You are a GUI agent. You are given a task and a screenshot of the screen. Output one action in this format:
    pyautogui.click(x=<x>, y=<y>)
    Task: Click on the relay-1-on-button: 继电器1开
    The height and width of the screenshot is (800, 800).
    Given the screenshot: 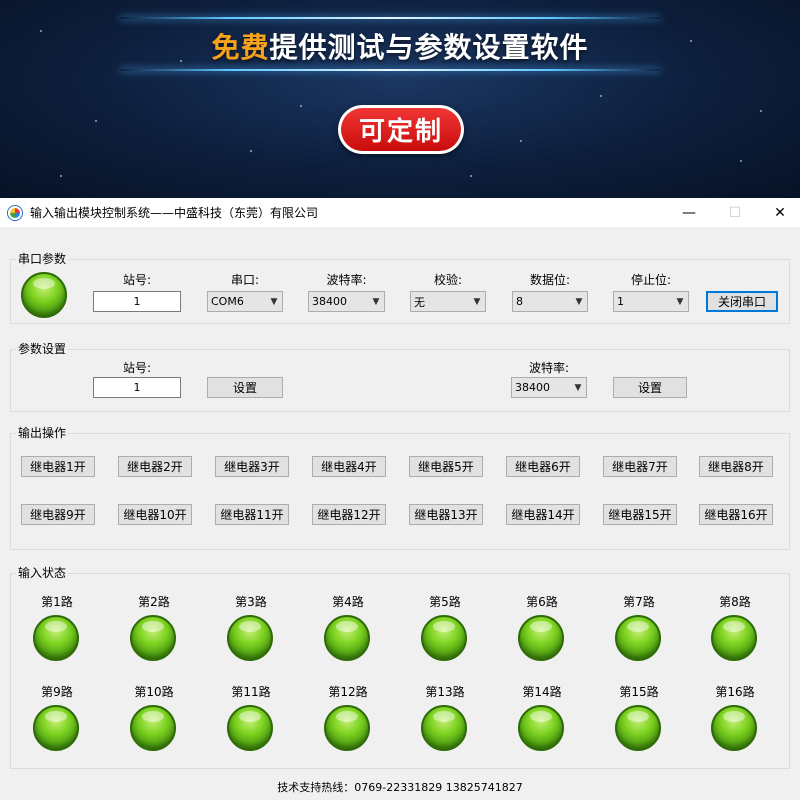 What is the action you would take?
    pyautogui.click(x=58, y=466)
    